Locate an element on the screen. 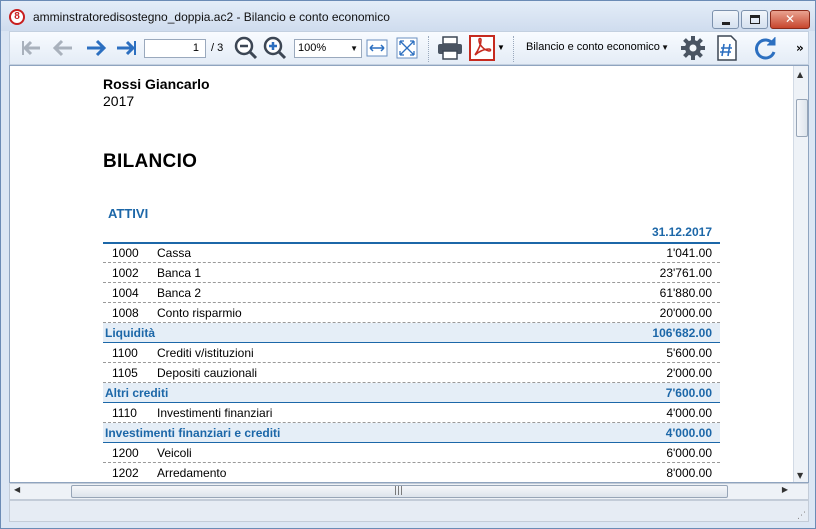  status-bar: ⋰ is located at coordinates (409, 511).